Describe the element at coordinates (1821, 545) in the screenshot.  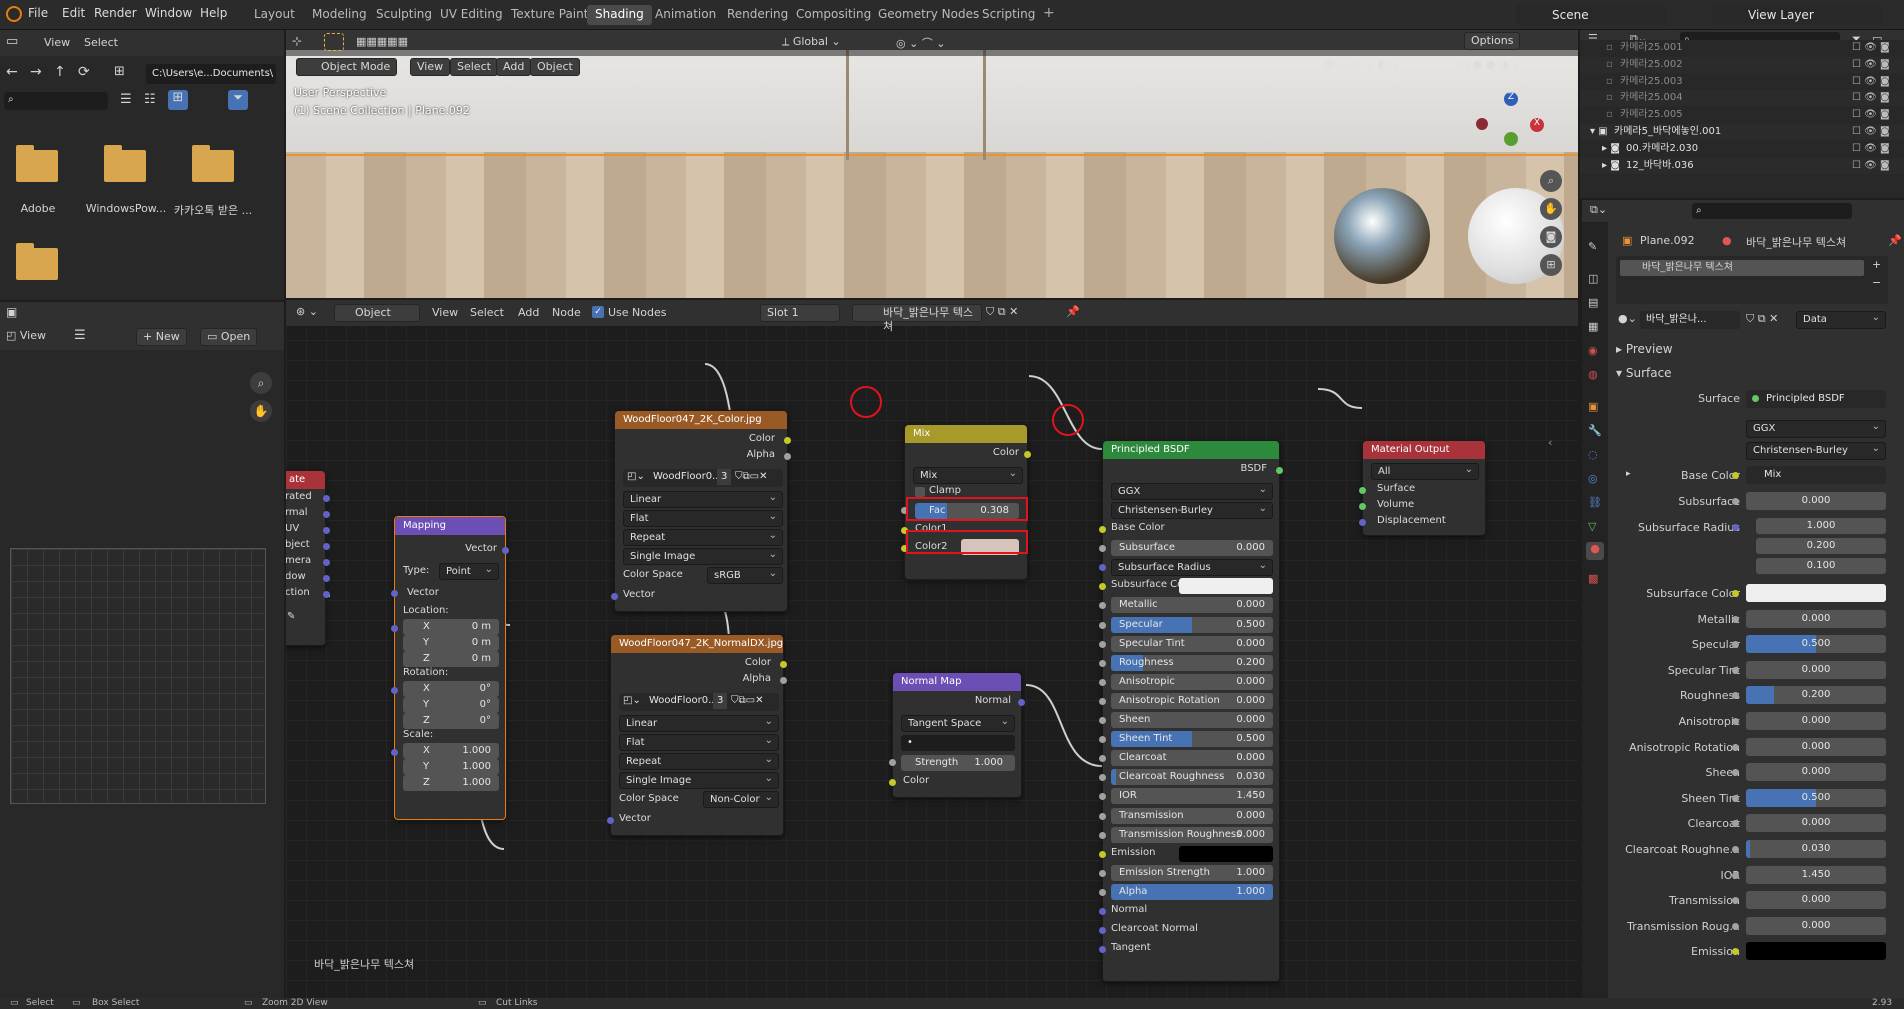
I see `radius-field: 0.200` at that location.